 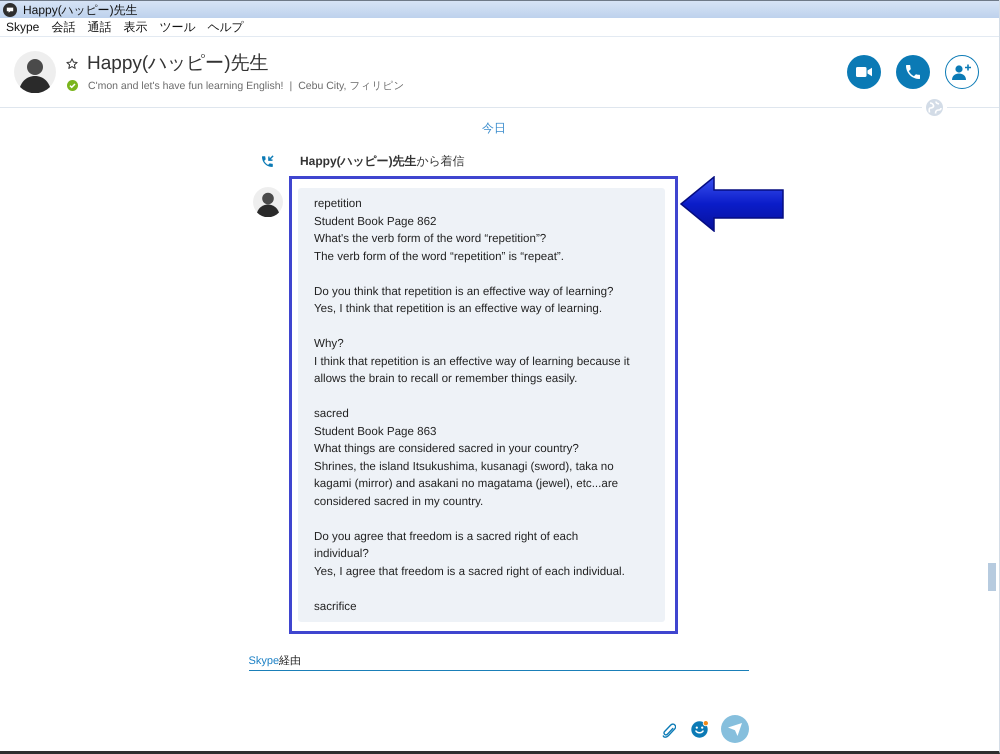 What do you see at coordinates (225, 27) in the screenshot?
I see `menu-item: ヘルプ` at bounding box center [225, 27].